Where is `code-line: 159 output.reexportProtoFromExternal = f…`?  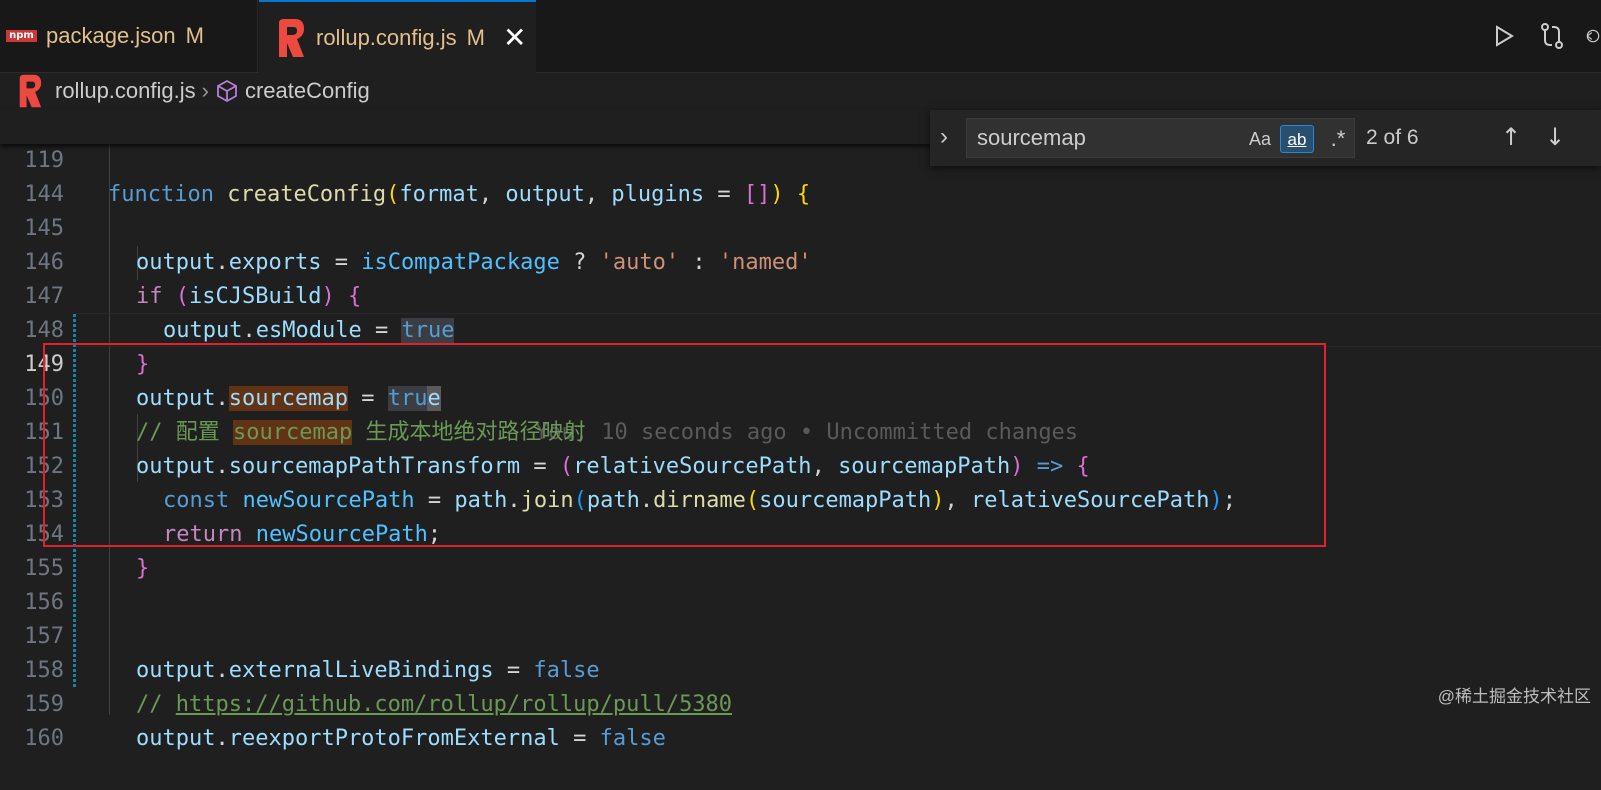
code-line: 159 output.reexportProtoFromExternal = f… is located at coordinates (800, 702).